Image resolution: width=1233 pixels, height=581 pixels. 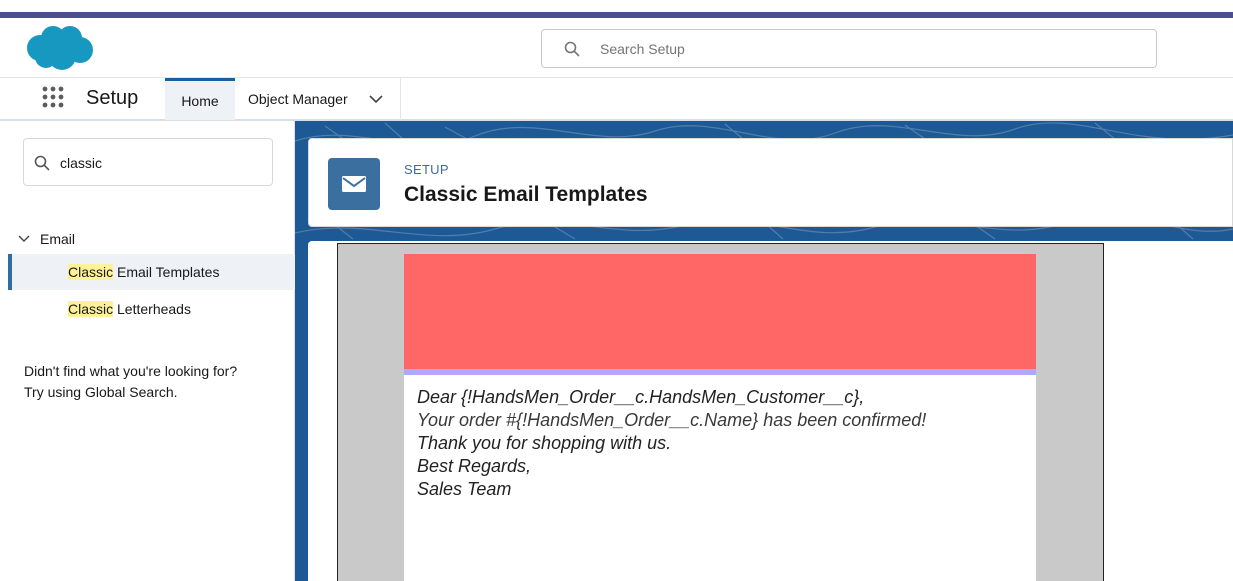 I want to click on quick-find-box, so click(x=148, y=162).